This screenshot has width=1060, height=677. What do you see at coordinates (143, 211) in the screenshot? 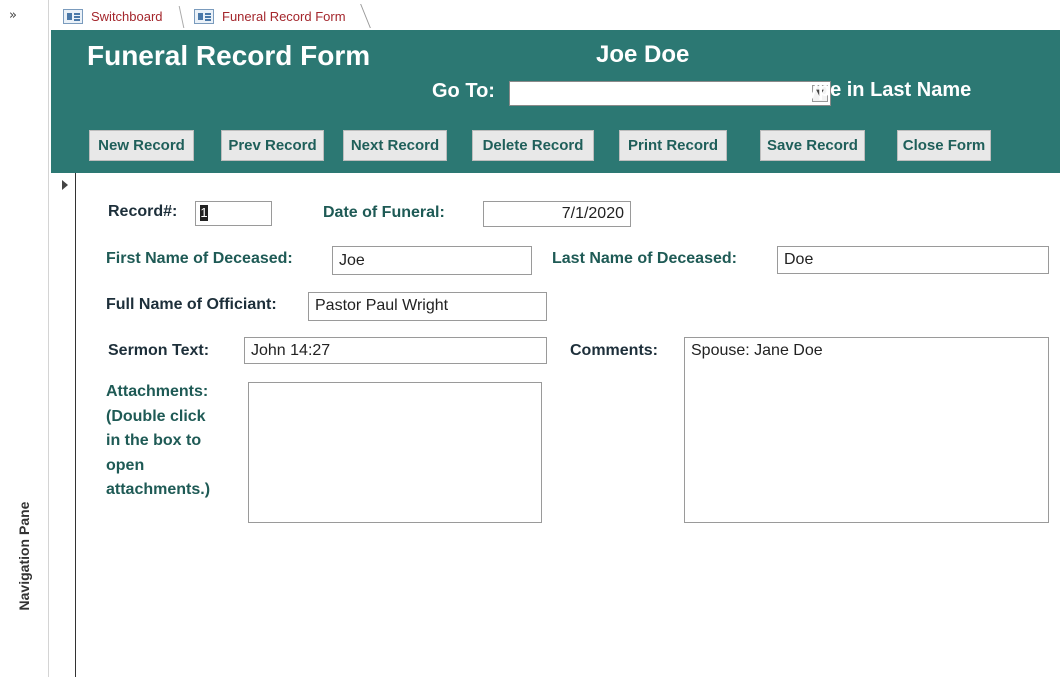
I see `record-number-label: Record#:` at bounding box center [143, 211].